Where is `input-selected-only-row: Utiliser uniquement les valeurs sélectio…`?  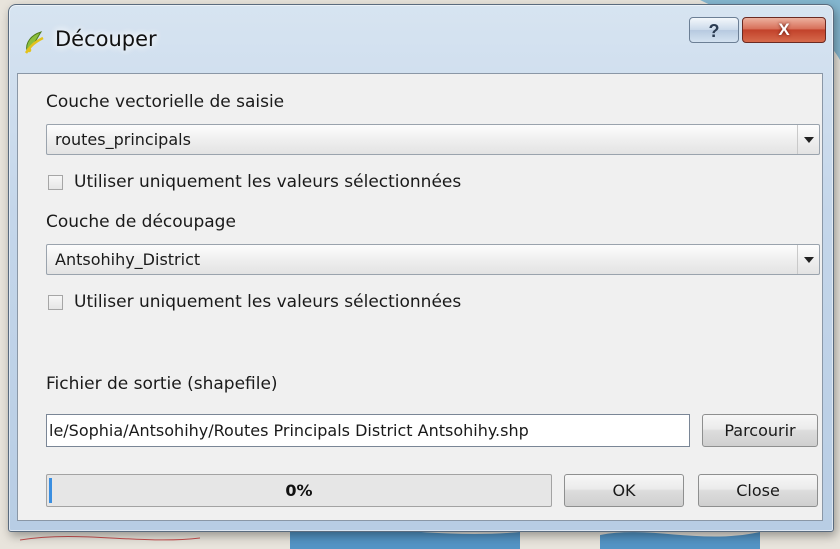
input-selected-only-row: Utiliser uniquement les valeurs sélectio… is located at coordinates (306, 183).